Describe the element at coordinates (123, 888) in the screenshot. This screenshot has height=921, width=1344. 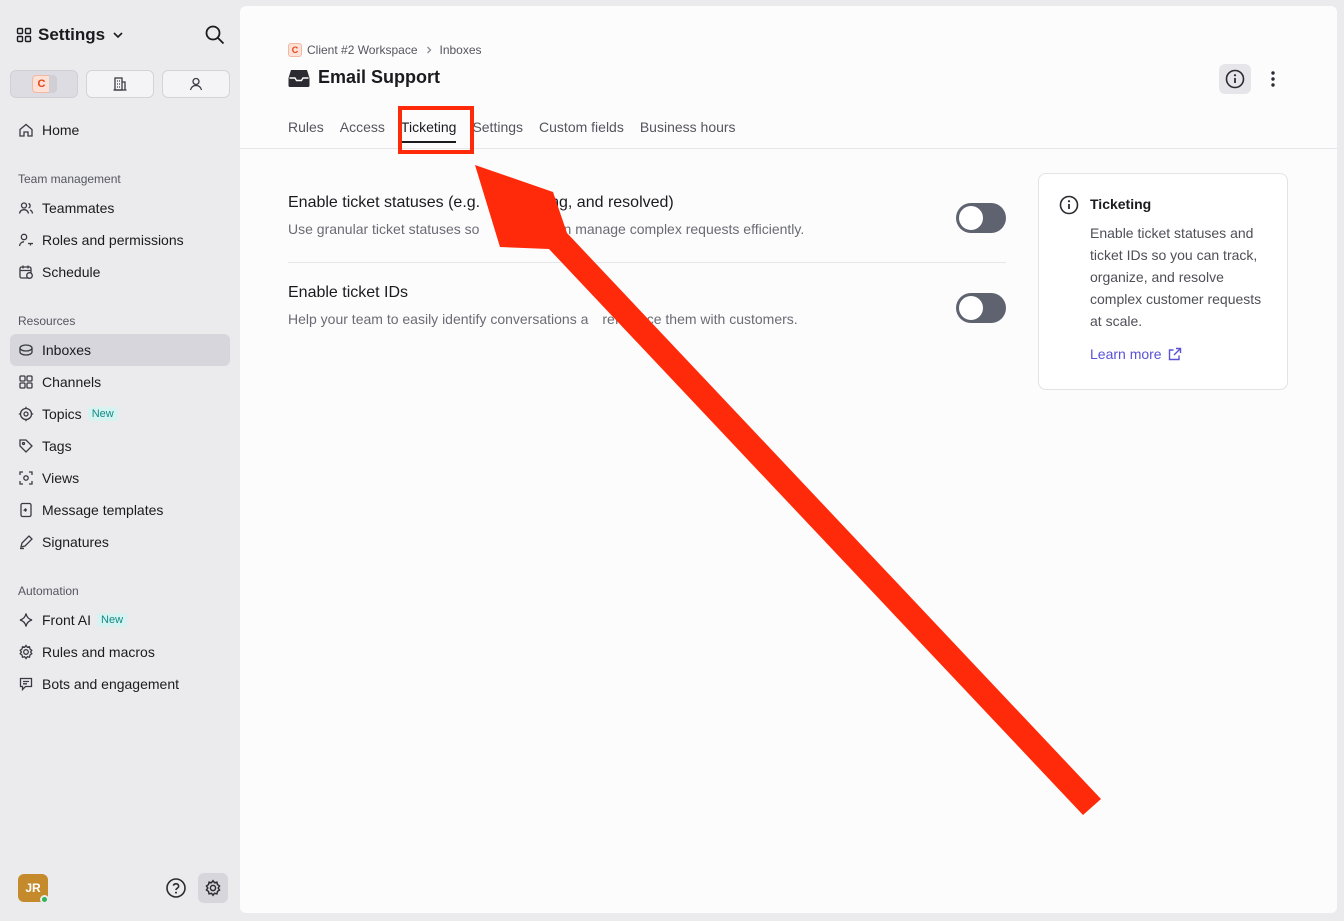
I see `sidebar-footer: JR` at that location.